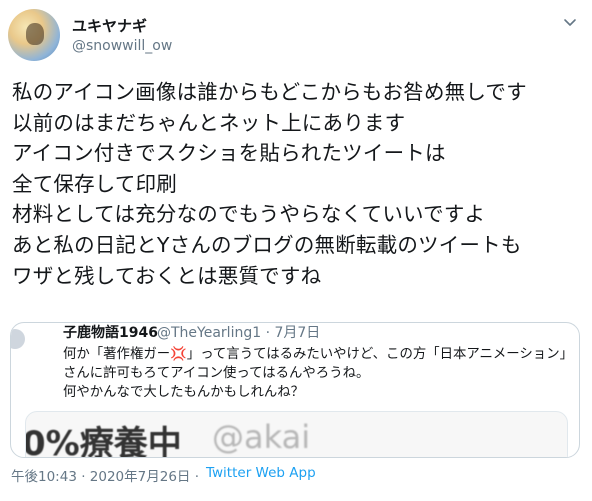 This screenshot has width=592, height=501. I want to click on author-handle: @snowwill_ow, so click(122, 46).